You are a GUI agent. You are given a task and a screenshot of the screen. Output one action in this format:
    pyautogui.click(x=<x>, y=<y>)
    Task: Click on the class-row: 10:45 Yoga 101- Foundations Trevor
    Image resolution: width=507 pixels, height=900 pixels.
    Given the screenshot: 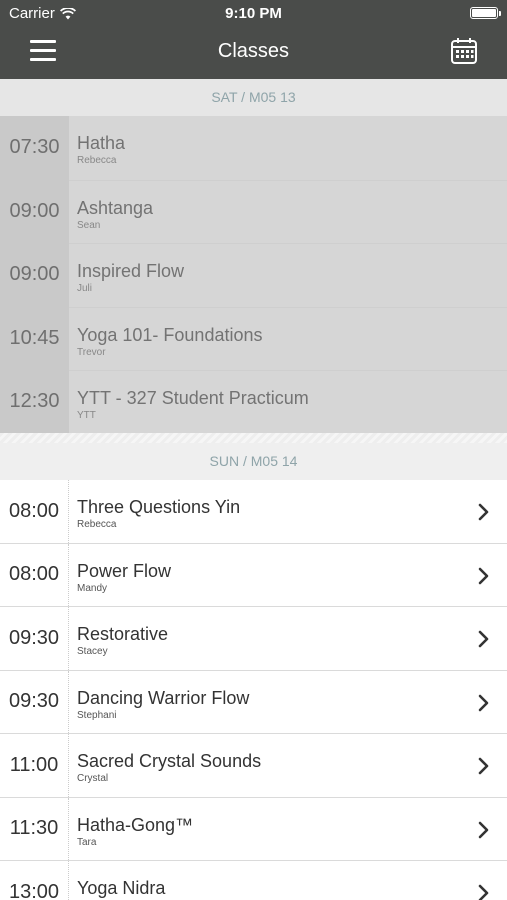 What is the action you would take?
    pyautogui.click(x=253, y=338)
    